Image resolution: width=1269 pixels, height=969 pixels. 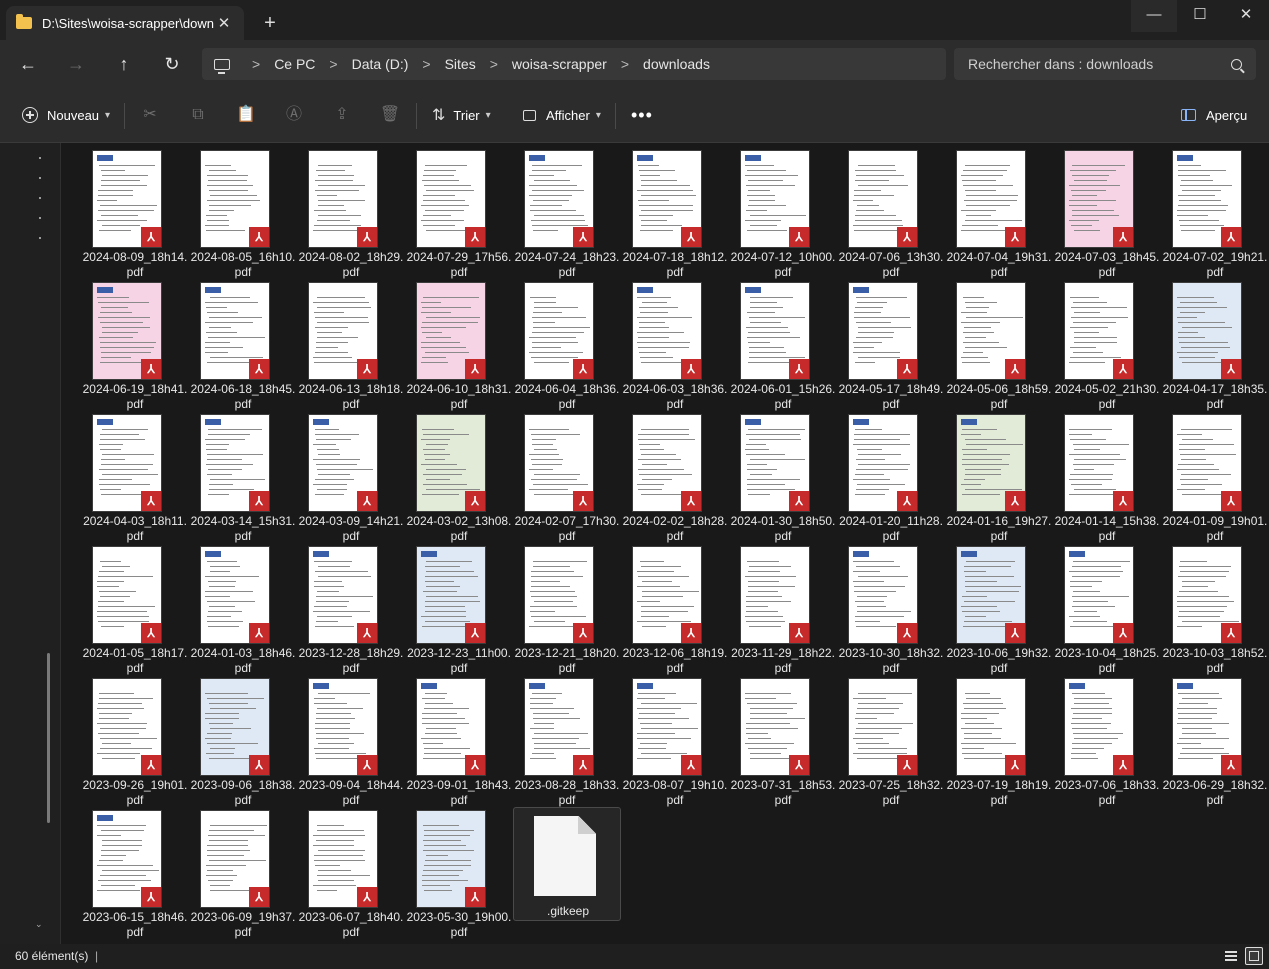 What do you see at coordinates (891, 347) in the screenshot?
I see `pdf-file-item: ⅄ 2024-05-17_18h49.pdf` at bounding box center [891, 347].